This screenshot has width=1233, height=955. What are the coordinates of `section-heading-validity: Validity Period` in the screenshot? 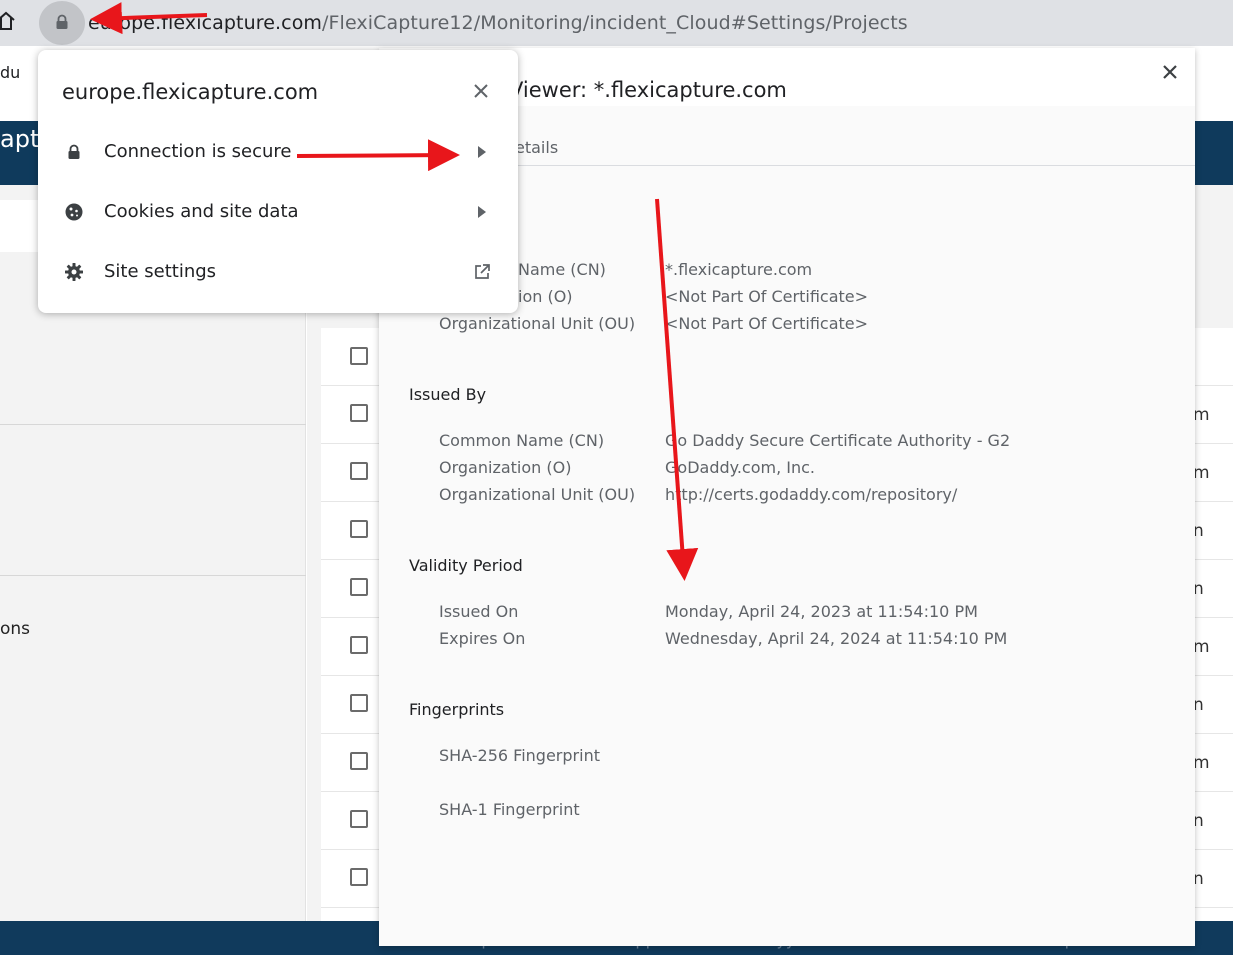 It's located at (466, 565).